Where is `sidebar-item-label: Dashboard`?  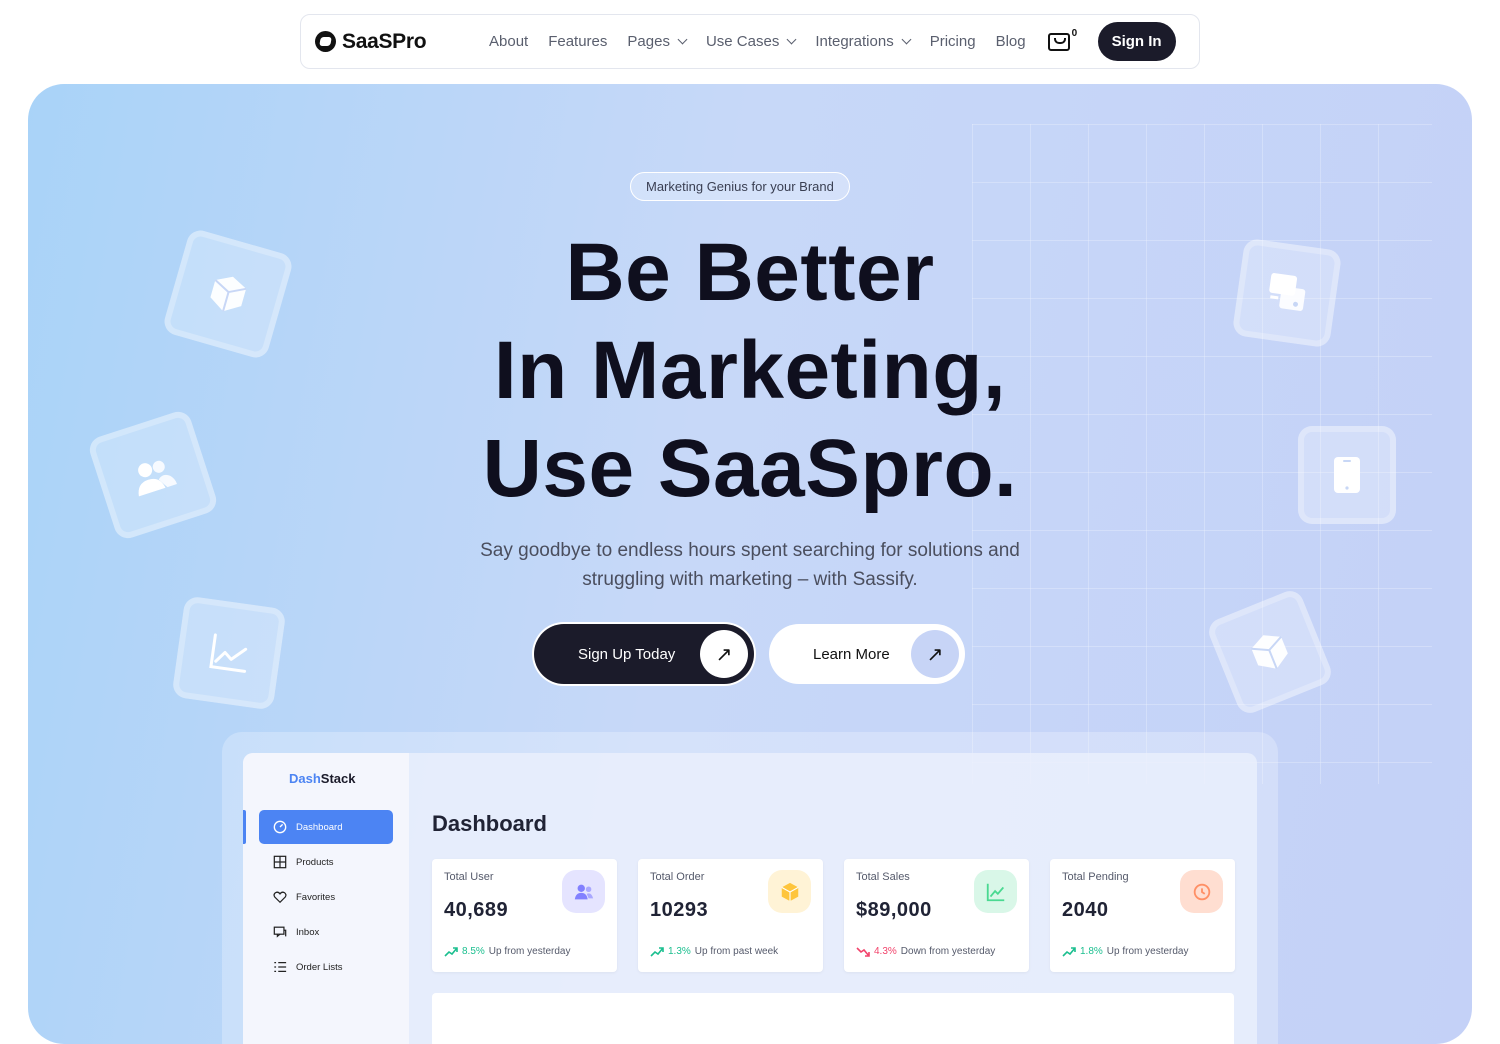
sidebar-item-label: Dashboard is located at coordinates (319, 827).